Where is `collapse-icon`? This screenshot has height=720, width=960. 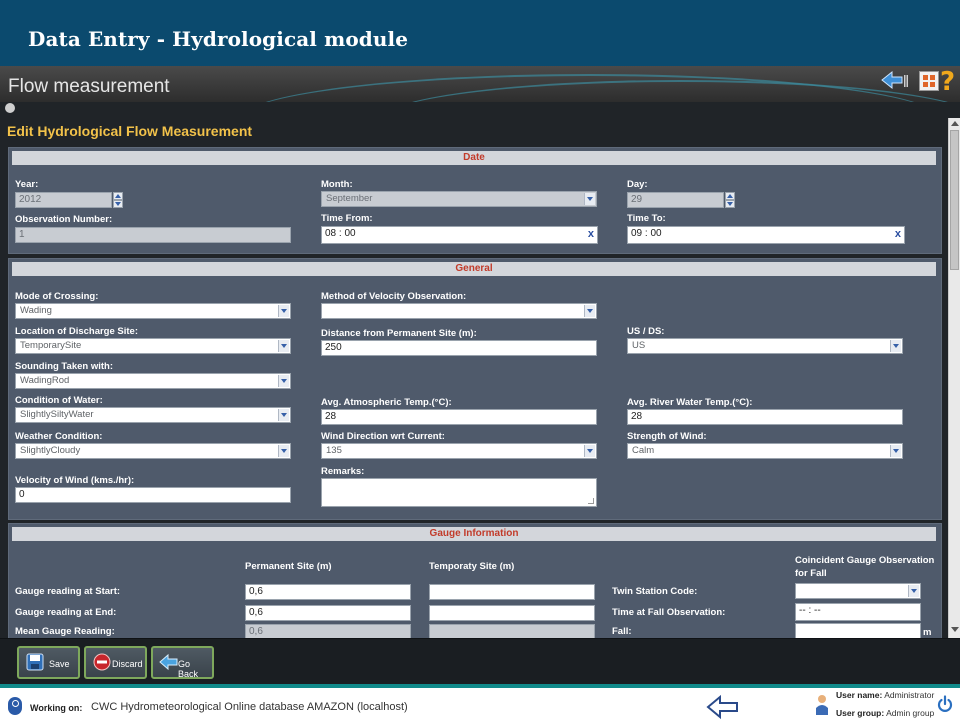
collapse-icon is located at coordinates (10, 108).